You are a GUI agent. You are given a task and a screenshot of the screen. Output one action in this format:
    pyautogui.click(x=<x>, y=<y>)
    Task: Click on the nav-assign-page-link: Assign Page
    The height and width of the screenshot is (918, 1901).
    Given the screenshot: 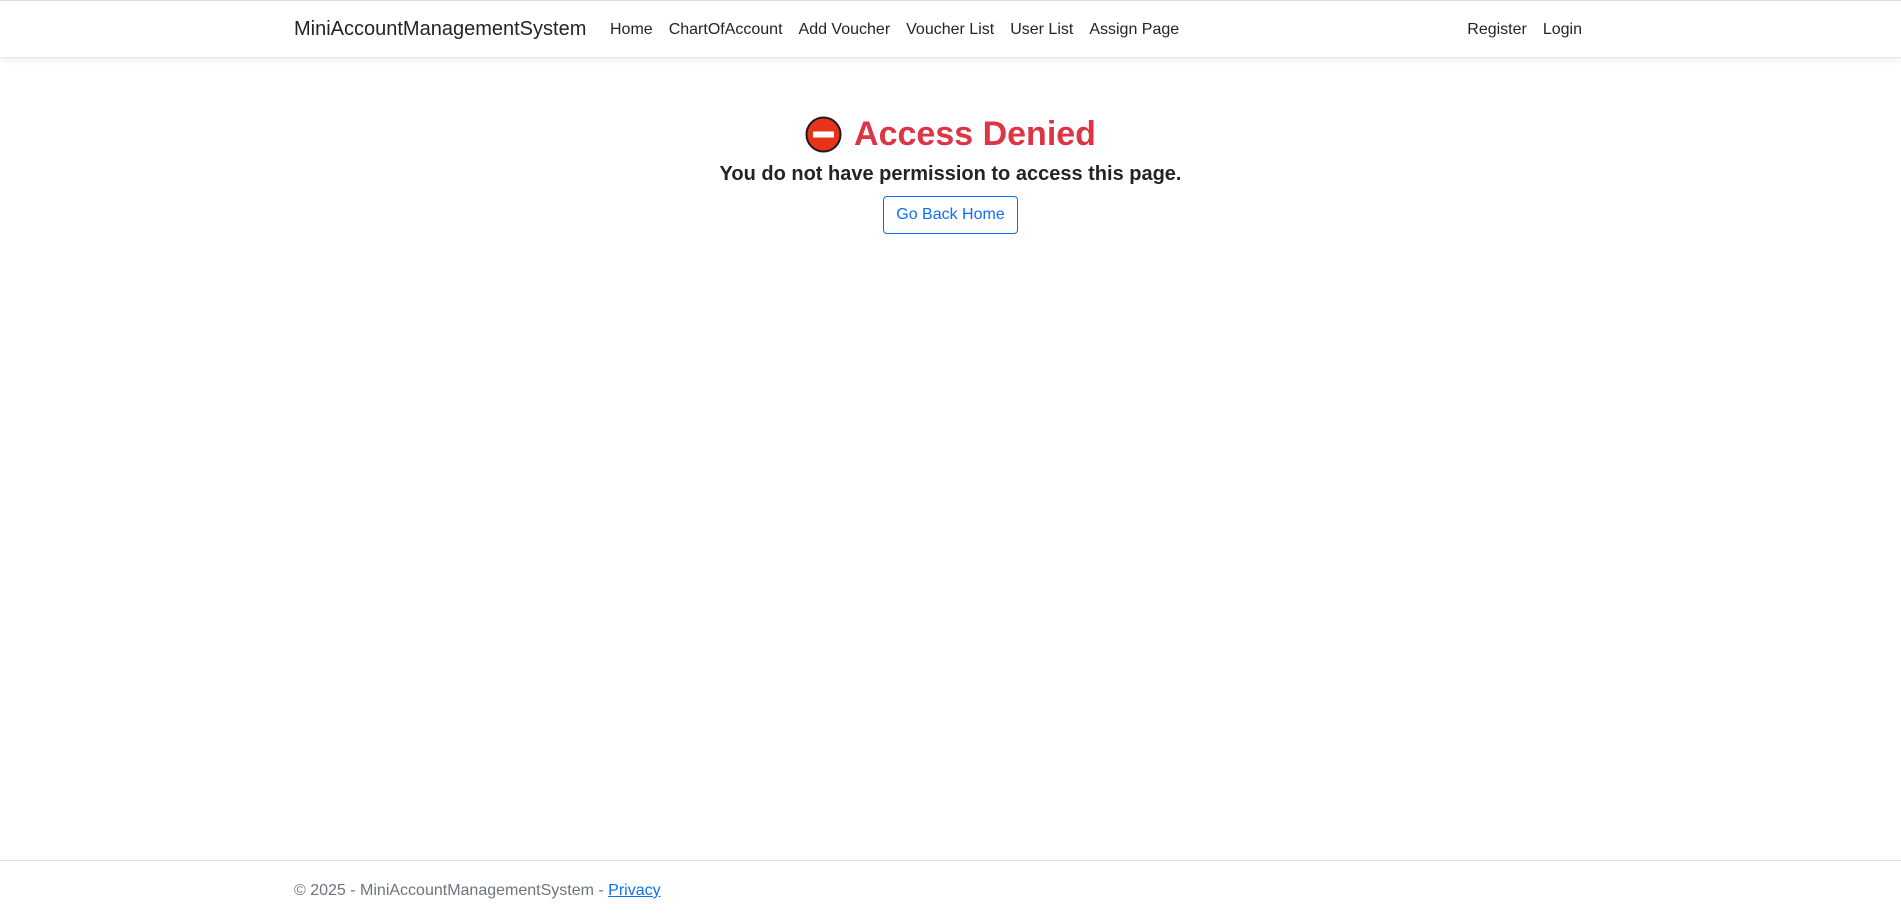 What is the action you would take?
    pyautogui.click(x=1134, y=30)
    